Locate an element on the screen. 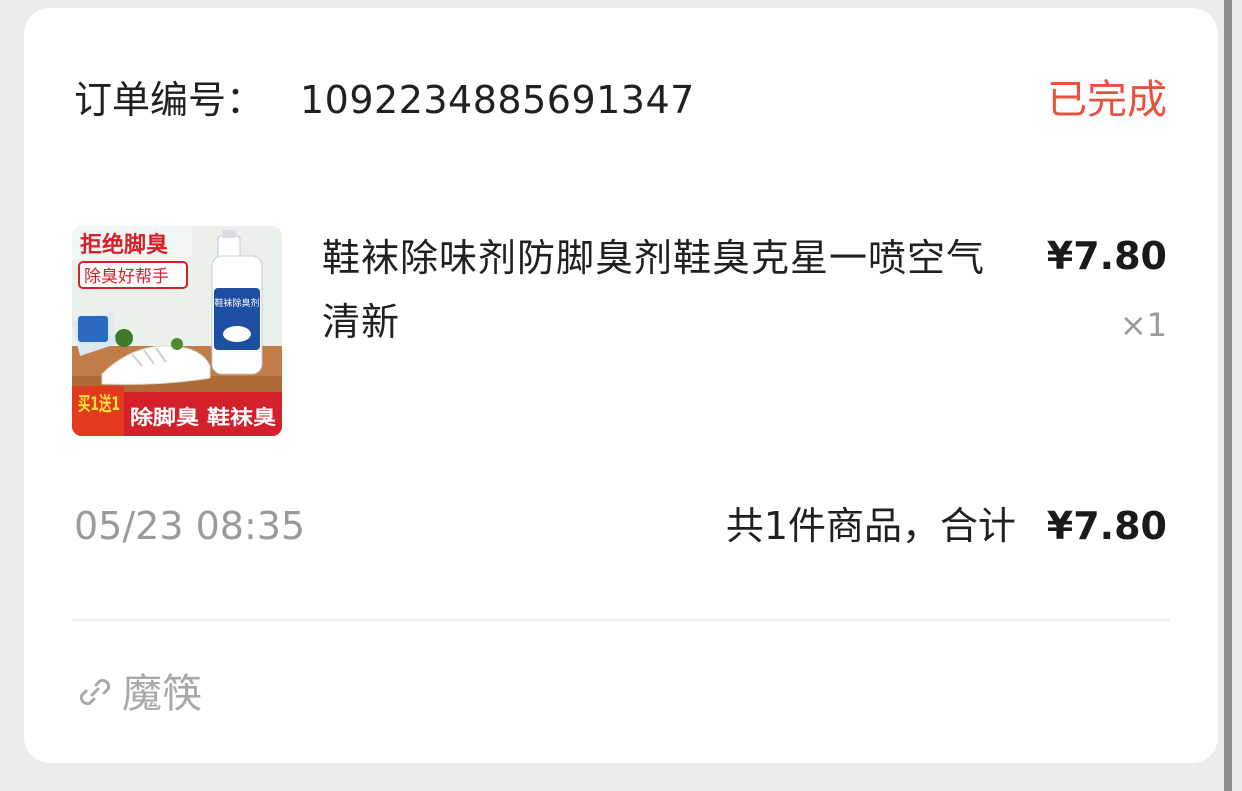 The image size is (1242, 791). product-quantity: ×1 is located at coordinates (1143, 325).